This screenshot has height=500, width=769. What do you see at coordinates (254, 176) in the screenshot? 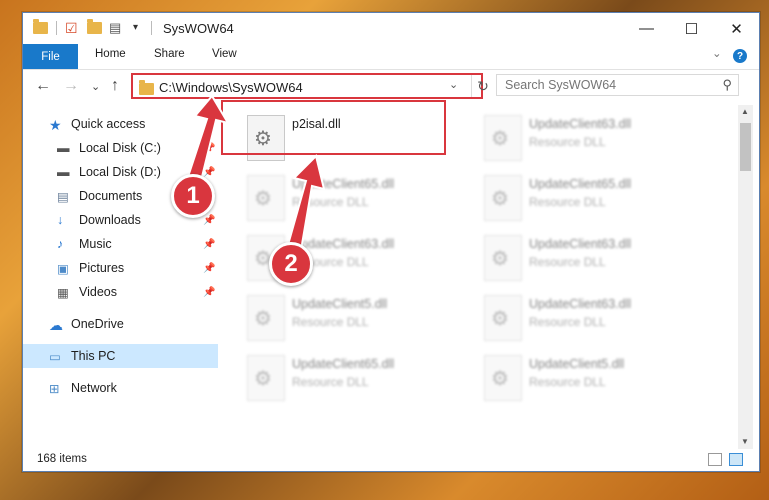
I see `annotation-arrows` at bounding box center [254, 176].